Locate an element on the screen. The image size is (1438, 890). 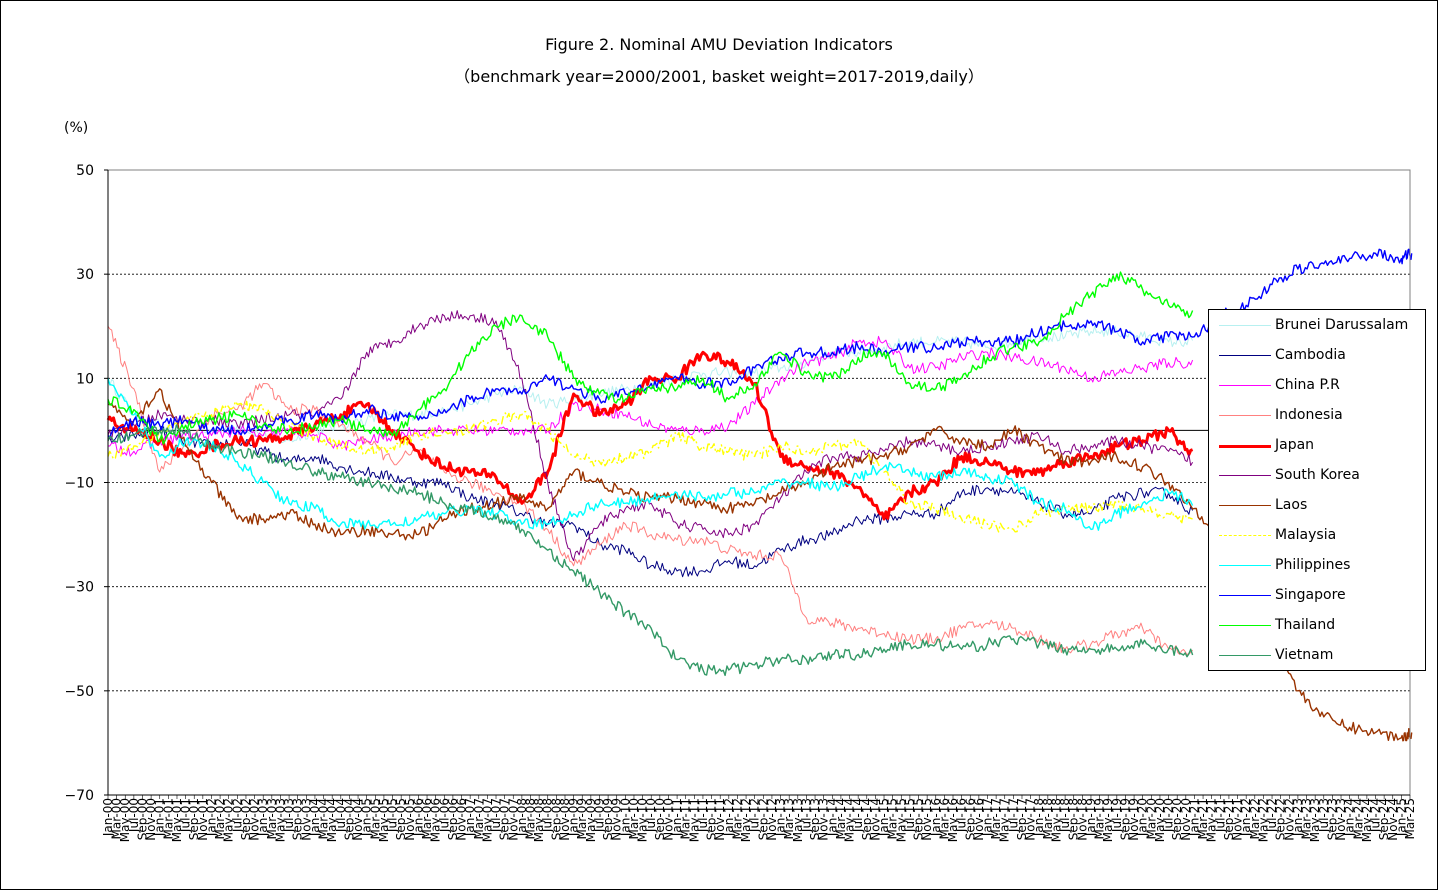
legend-label: Vietnam is located at coordinates (1304, 655).